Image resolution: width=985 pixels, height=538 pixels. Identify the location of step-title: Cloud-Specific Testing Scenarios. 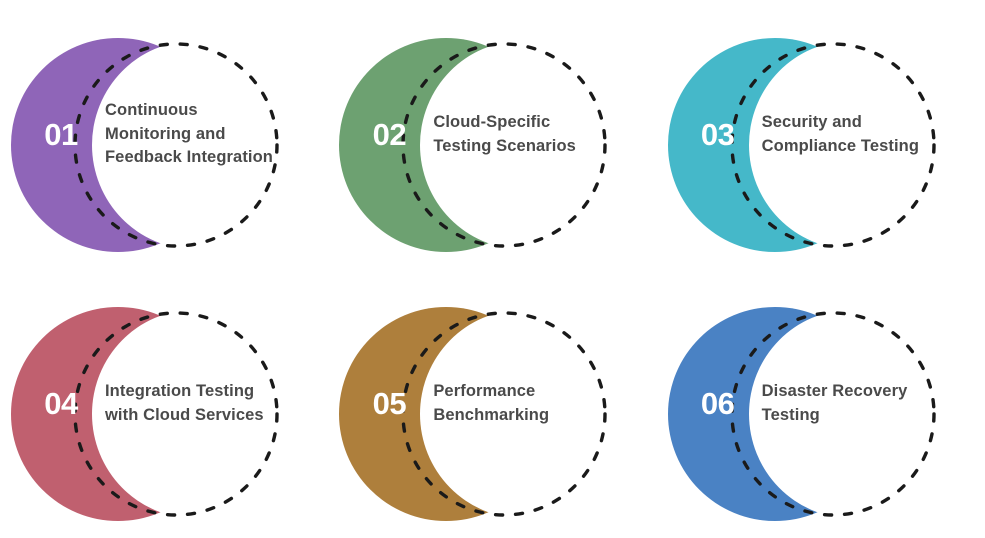
(522, 134).